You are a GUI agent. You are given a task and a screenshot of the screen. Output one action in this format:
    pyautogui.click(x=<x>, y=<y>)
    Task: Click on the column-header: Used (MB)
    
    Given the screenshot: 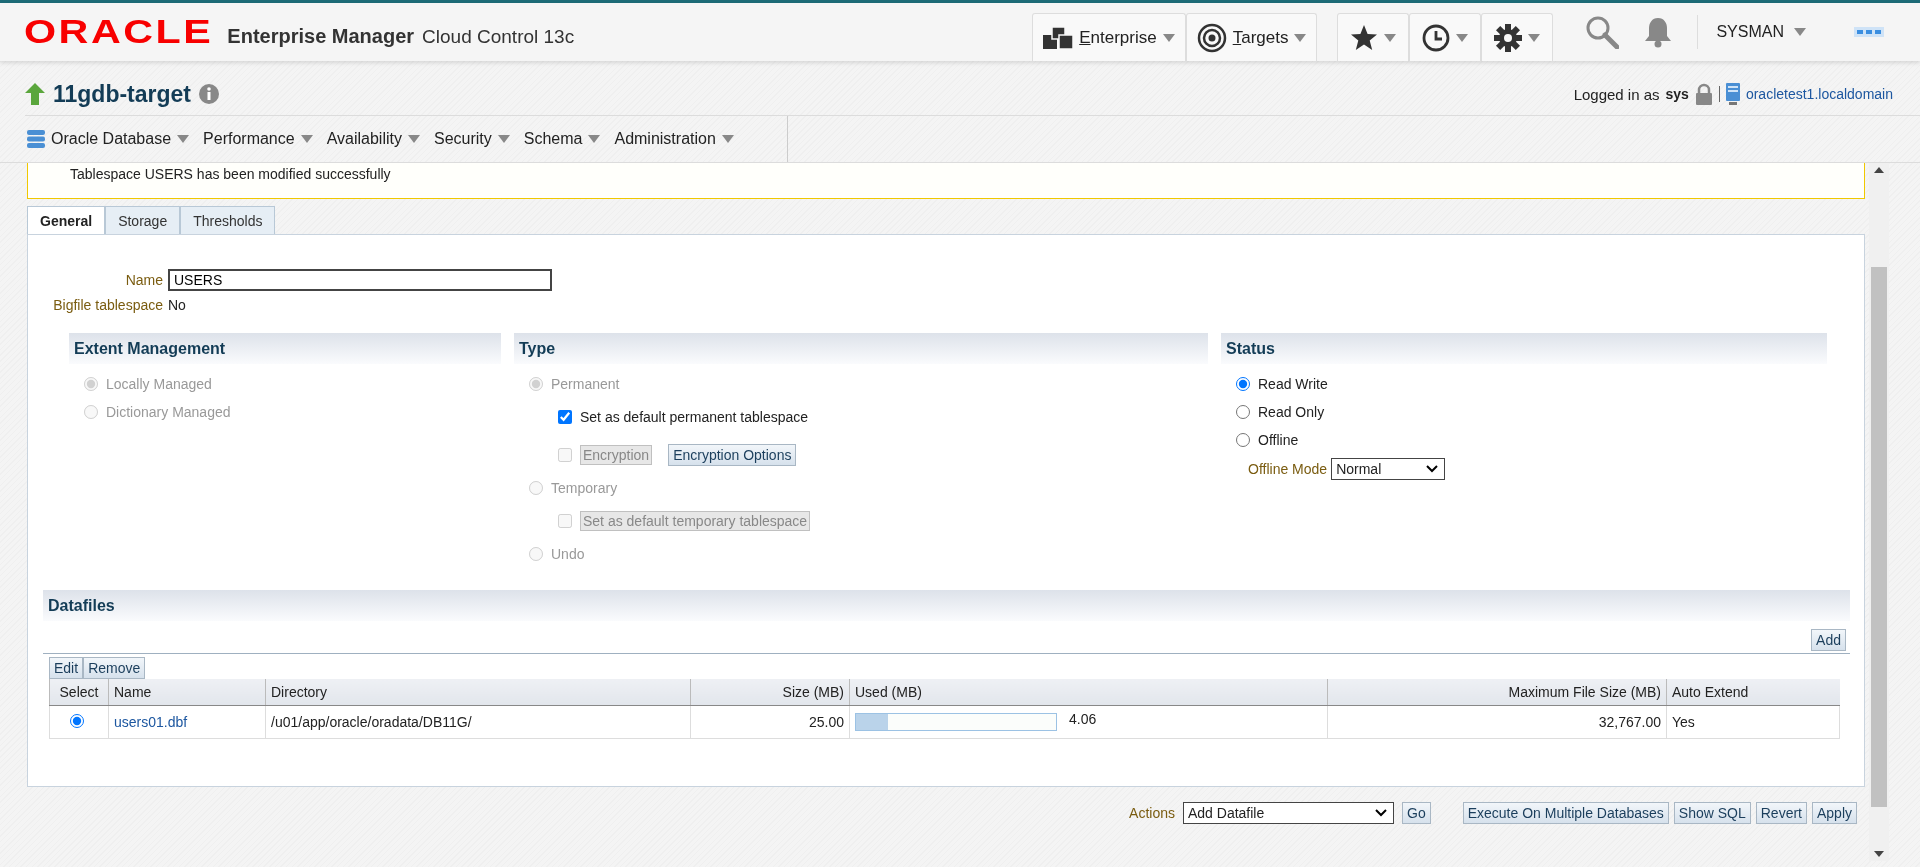 What is the action you would take?
    pyautogui.click(x=1088, y=692)
    